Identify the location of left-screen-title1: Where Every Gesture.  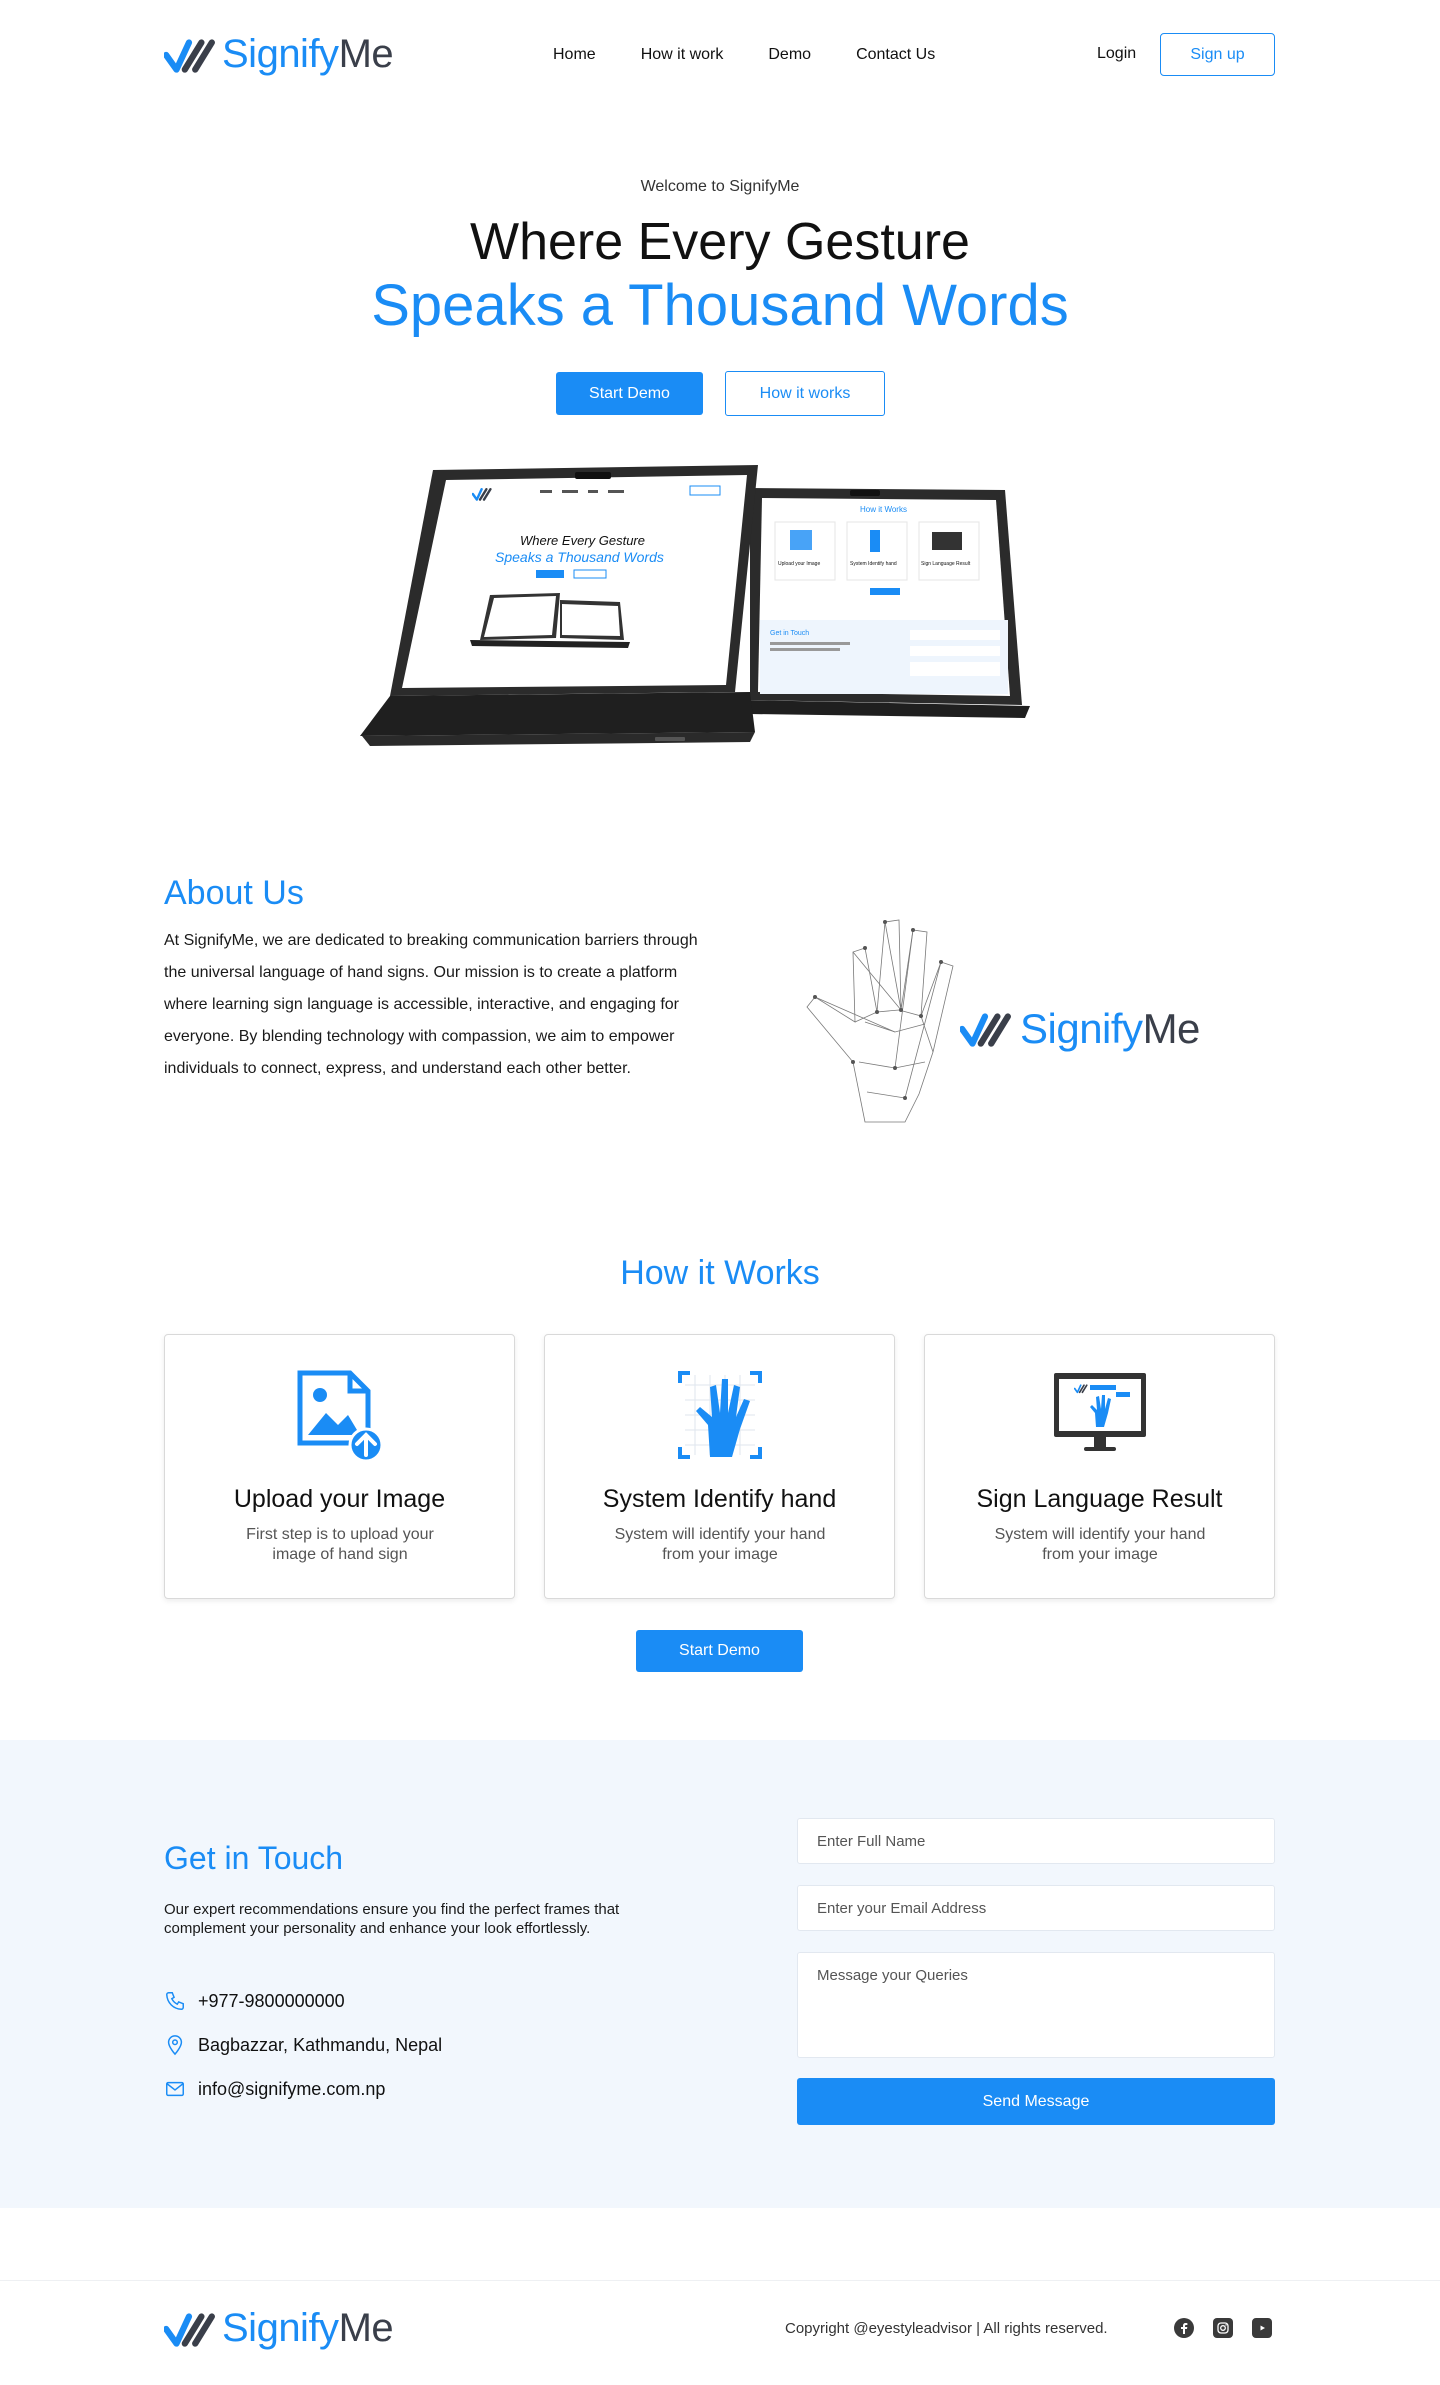
(582, 540).